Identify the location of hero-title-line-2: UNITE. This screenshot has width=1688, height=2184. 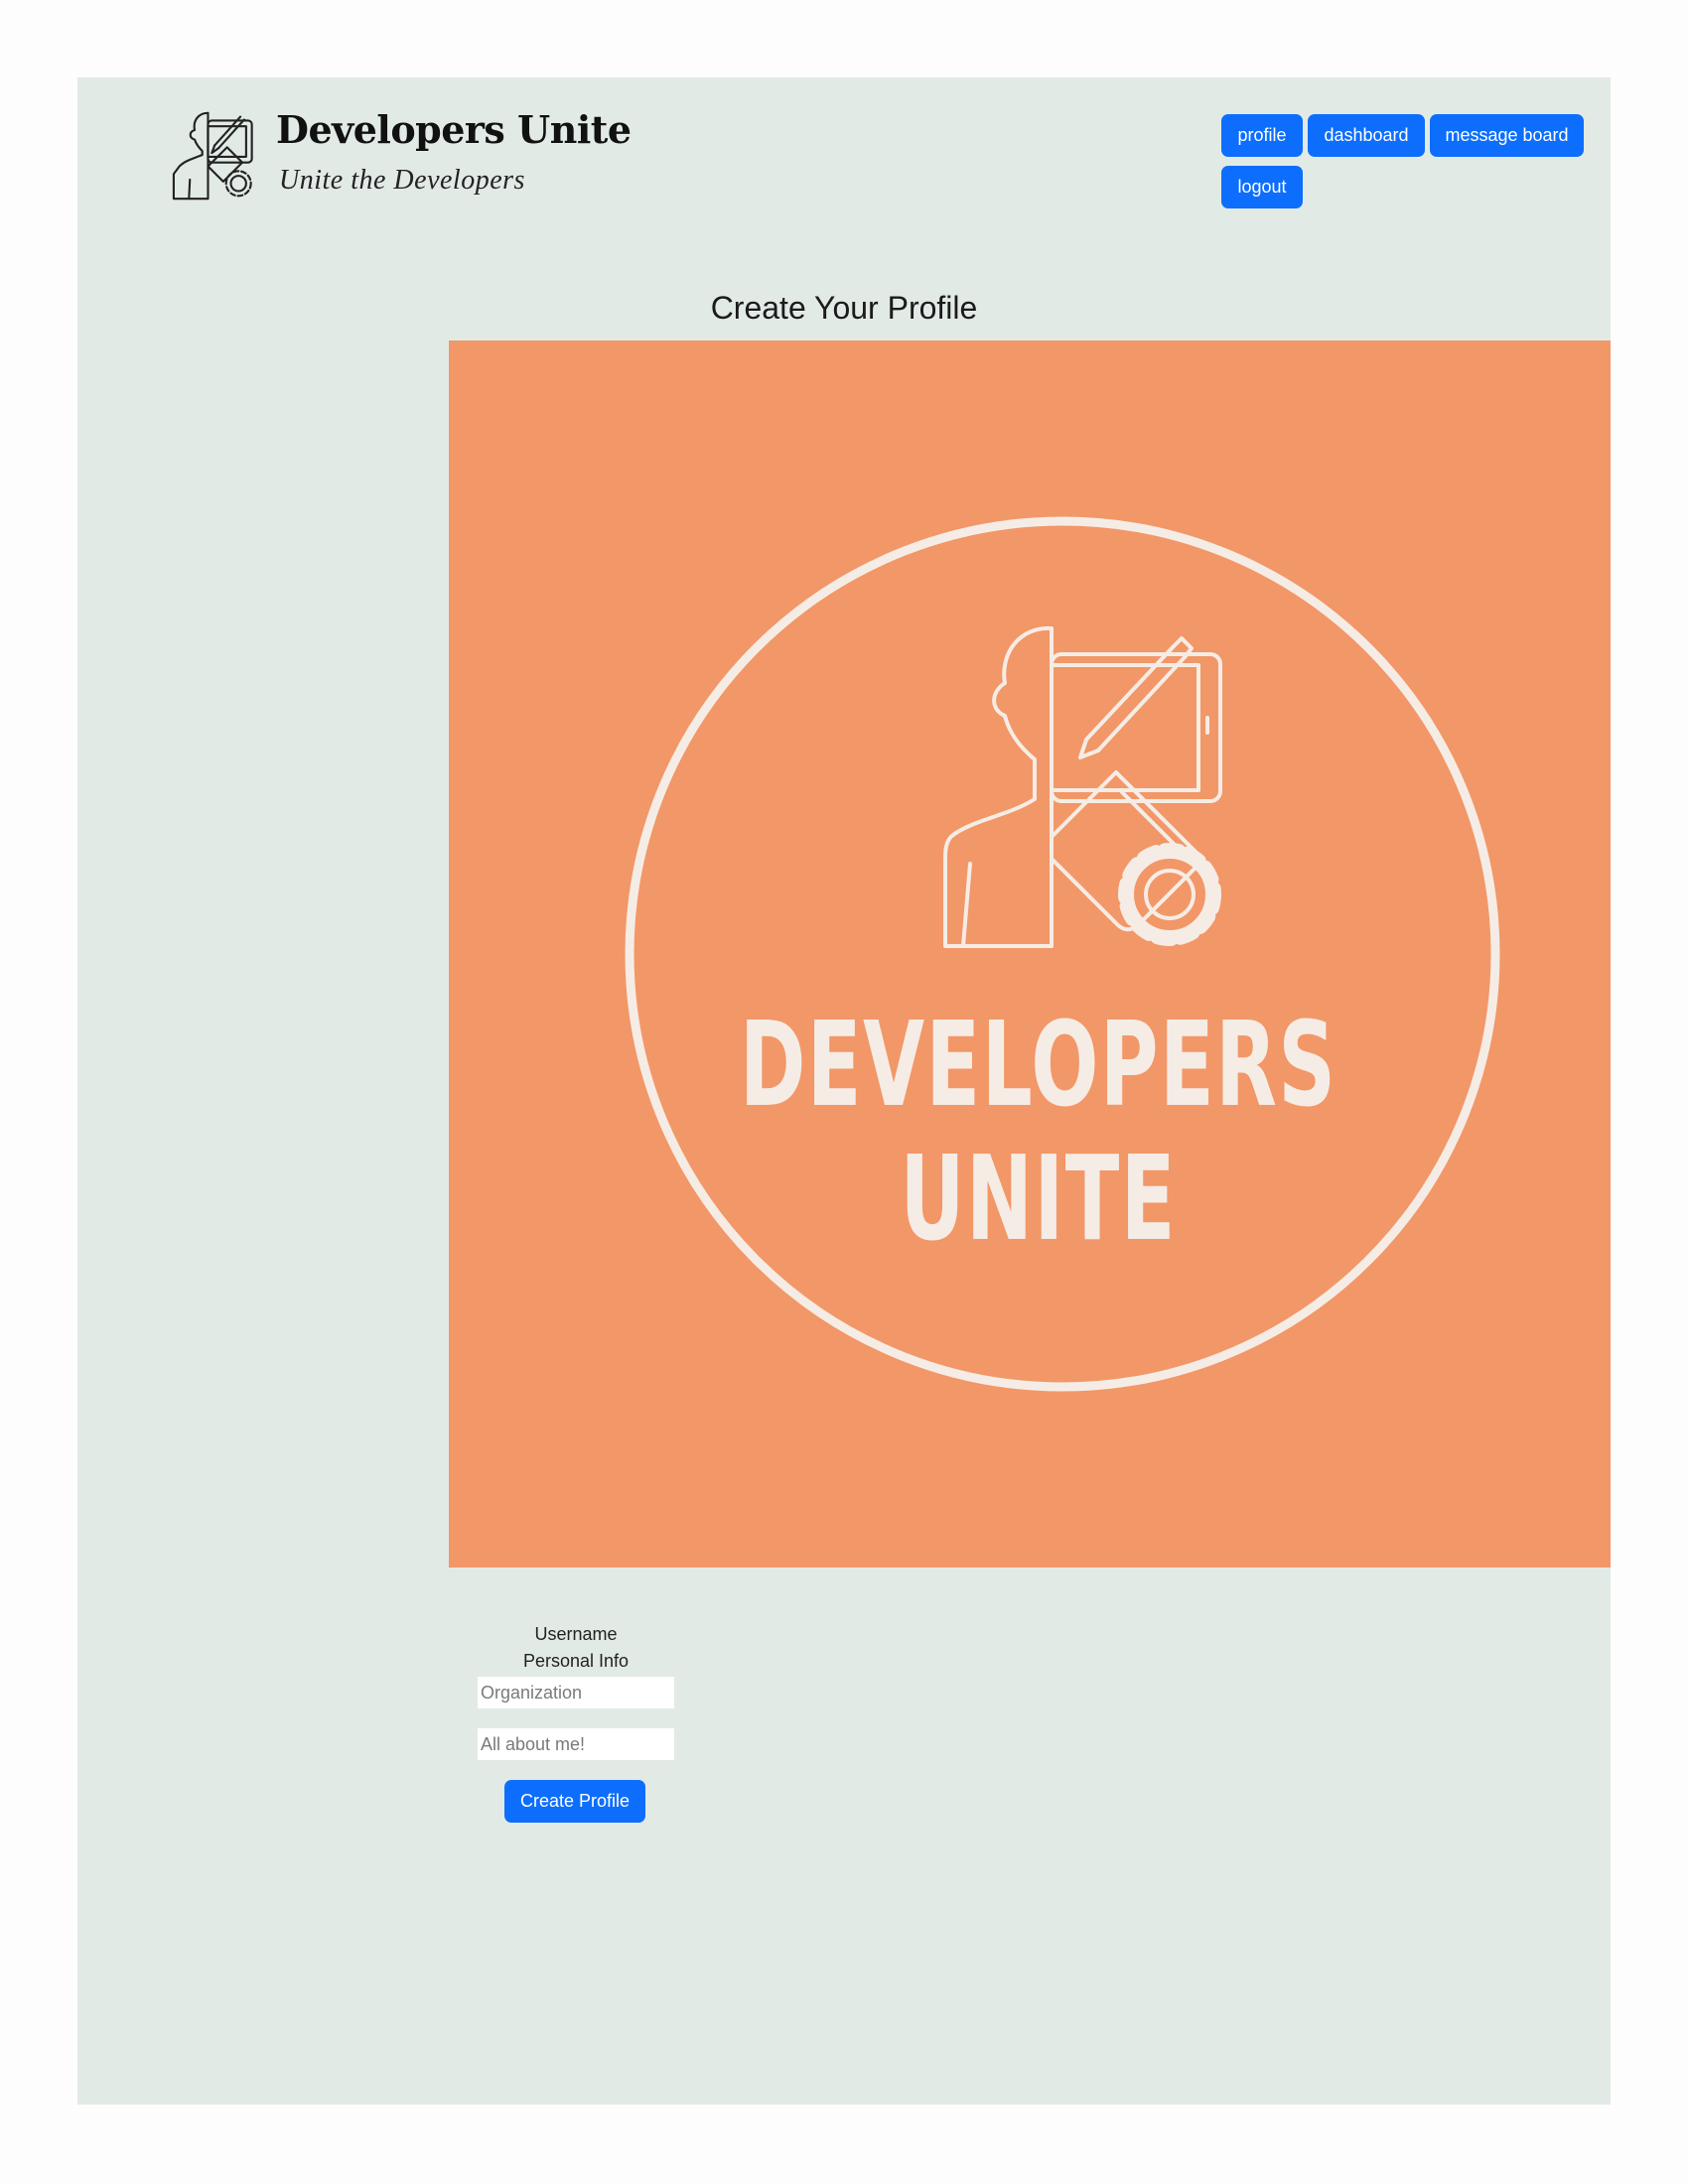
(1038, 1198).